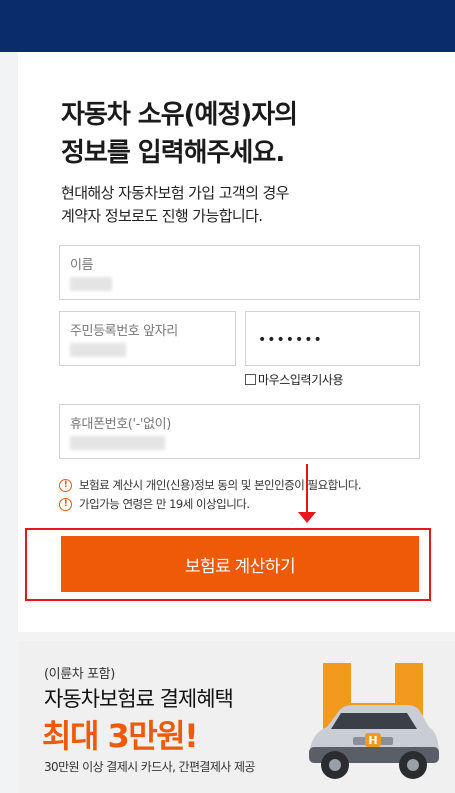 The image size is (455, 793). What do you see at coordinates (239, 431) in the screenshot?
I see `phone-field: 휴대폰번호('-'없이)` at bounding box center [239, 431].